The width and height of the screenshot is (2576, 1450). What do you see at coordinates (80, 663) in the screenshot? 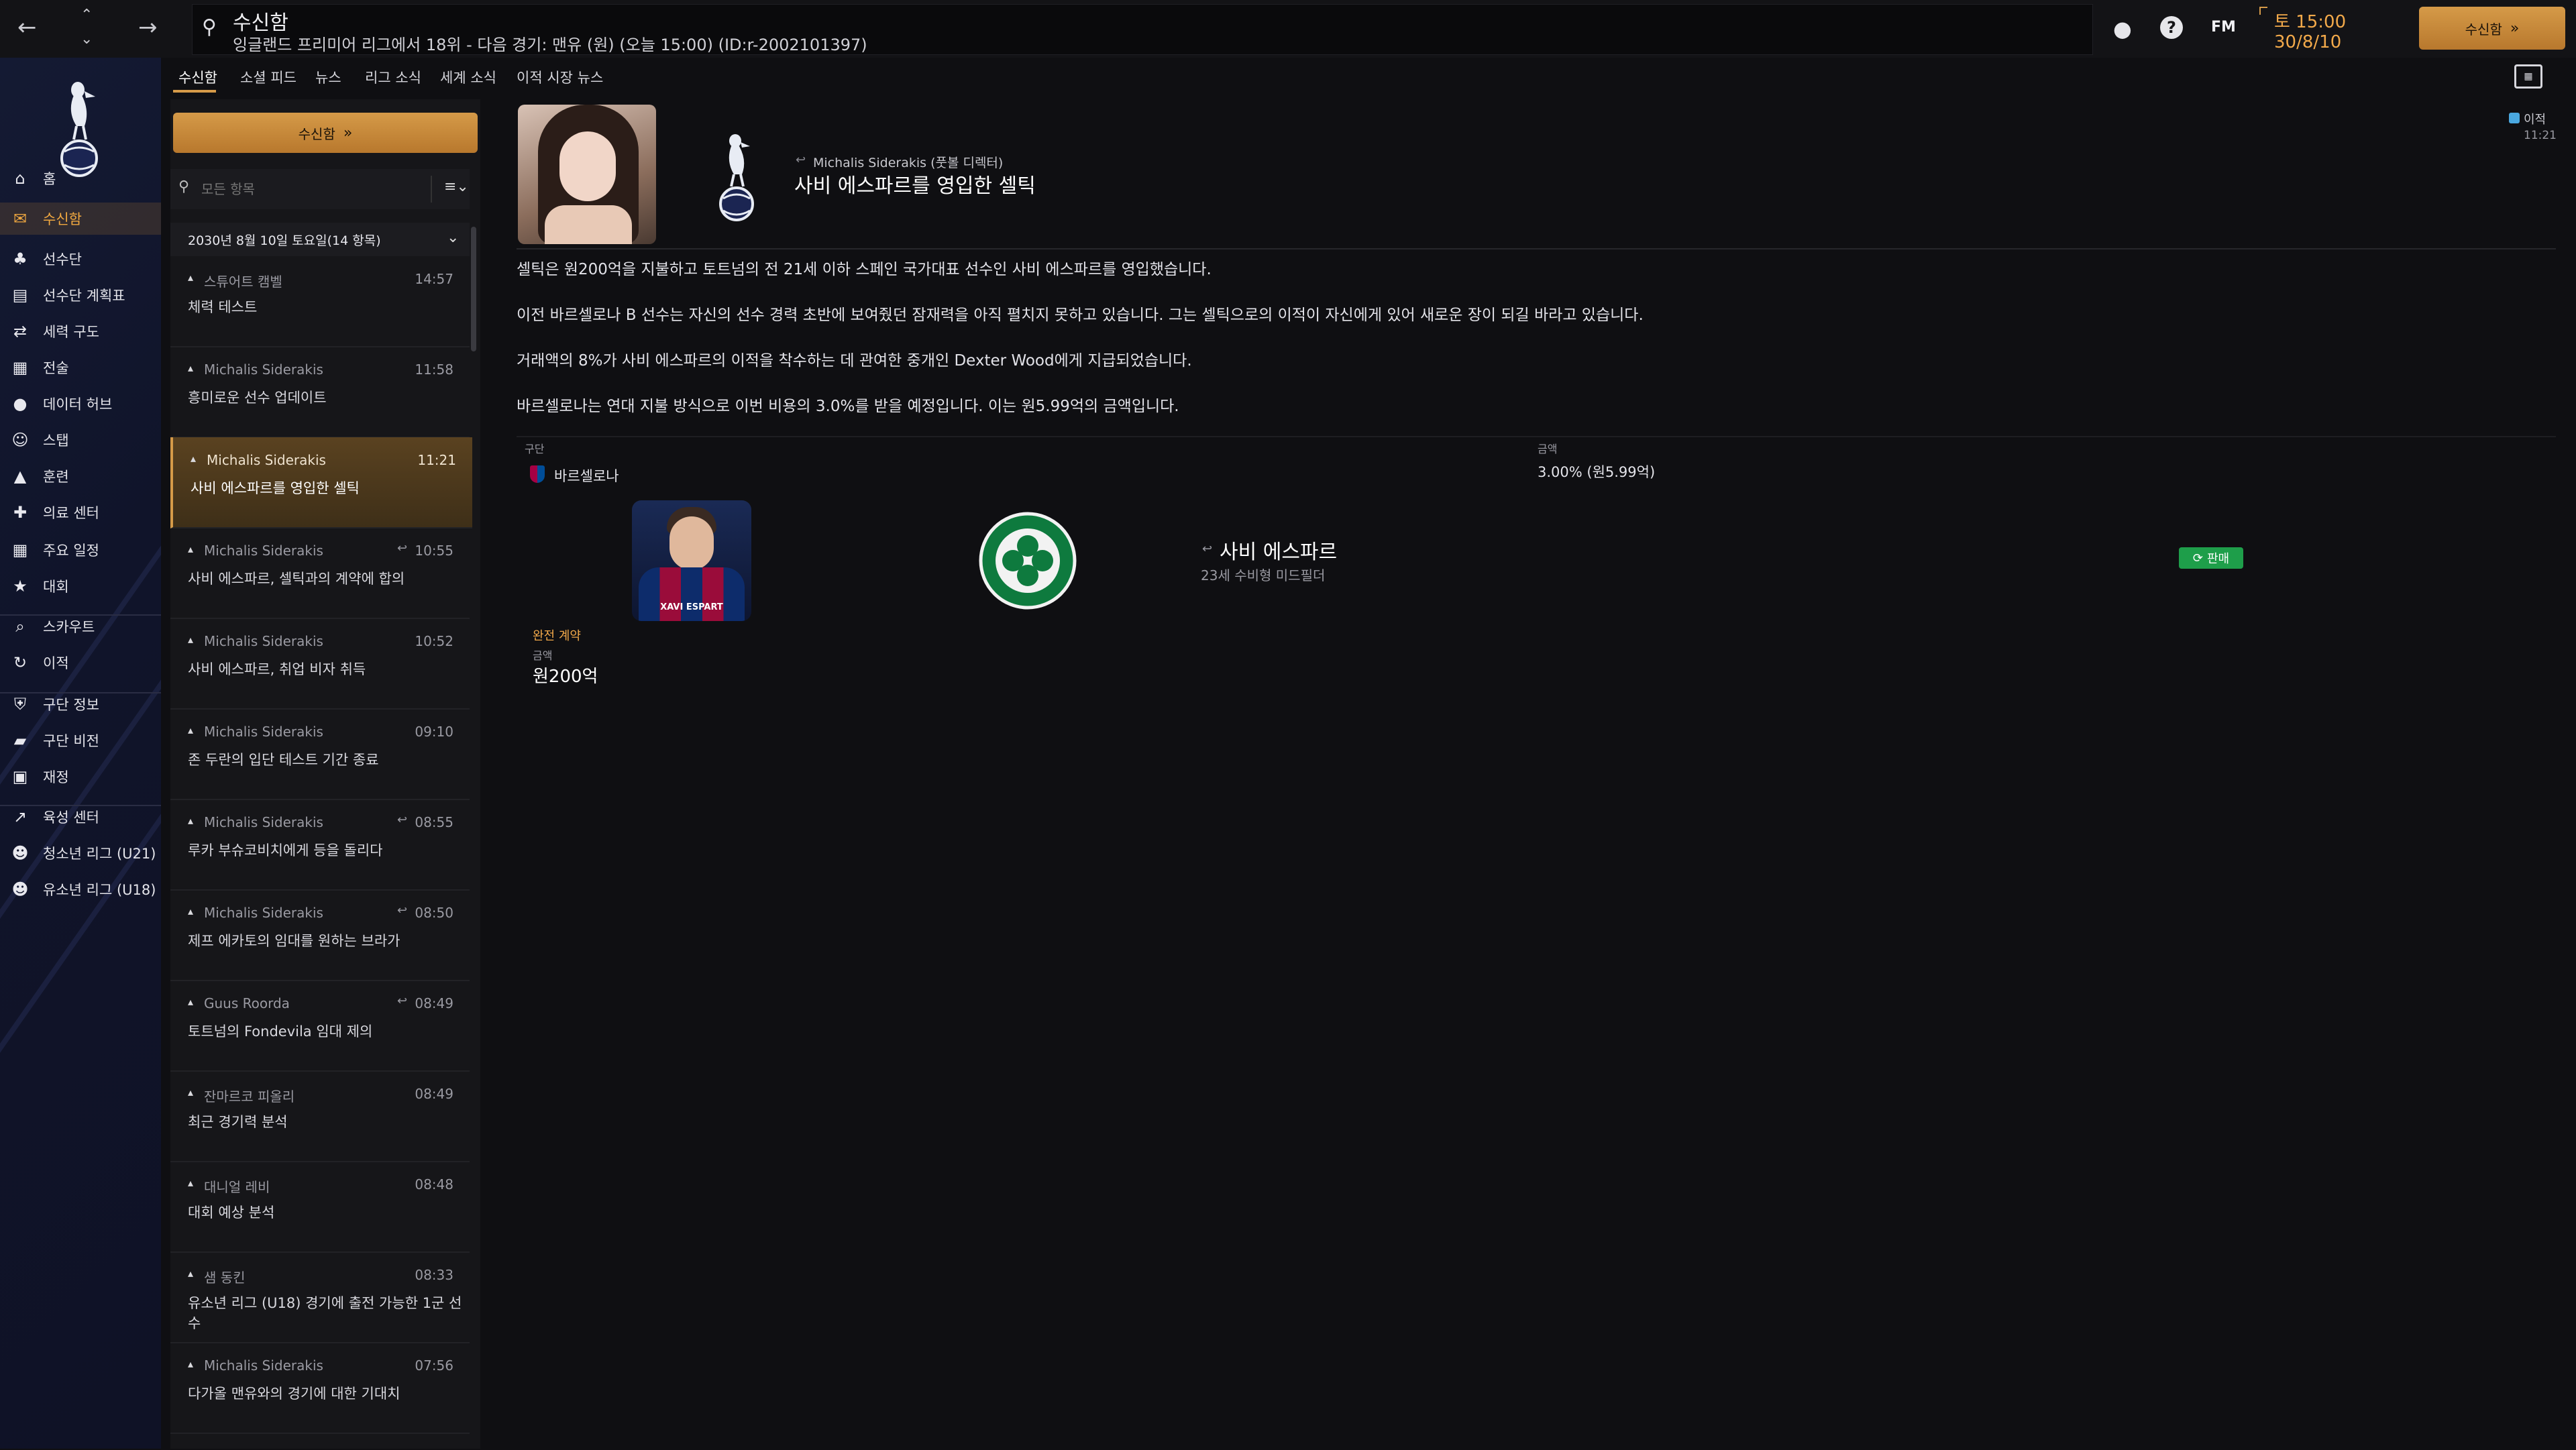
I see `sidebar-item-13: ↻ 이적` at bounding box center [80, 663].